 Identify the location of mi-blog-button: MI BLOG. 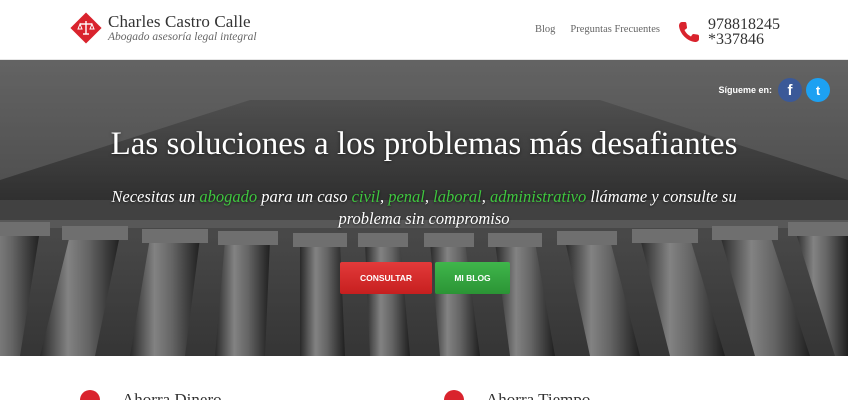
(472, 278).